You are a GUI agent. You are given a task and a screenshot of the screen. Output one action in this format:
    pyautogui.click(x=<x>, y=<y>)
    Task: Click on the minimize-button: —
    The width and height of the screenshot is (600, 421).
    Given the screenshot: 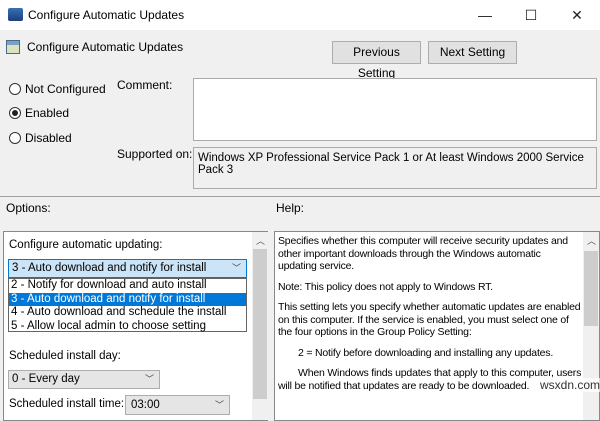 What is the action you would take?
    pyautogui.click(x=485, y=15)
    